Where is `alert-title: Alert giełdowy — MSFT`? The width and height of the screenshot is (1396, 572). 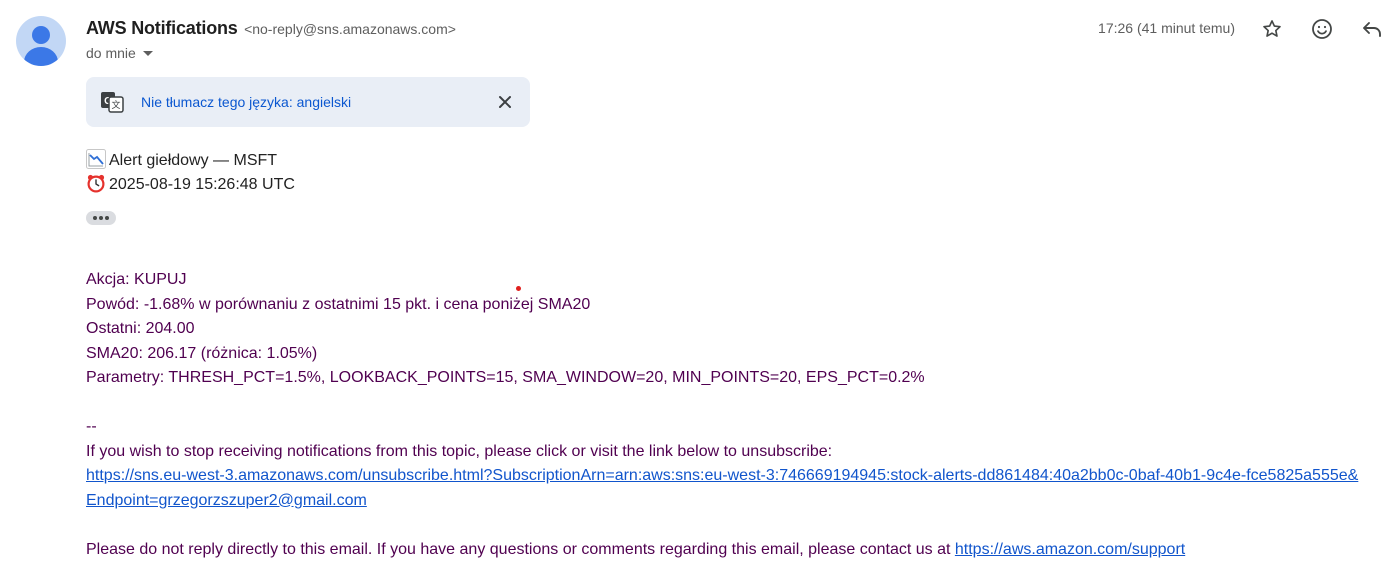
alert-title: Alert giełdowy — MSFT is located at coordinates (193, 160).